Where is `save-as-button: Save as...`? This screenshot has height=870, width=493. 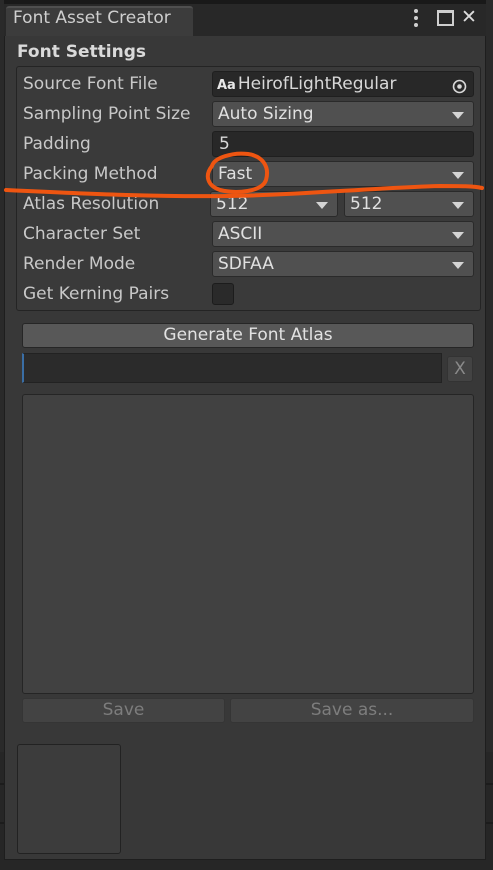 save-as-button: Save as... is located at coordinates (352, 710).